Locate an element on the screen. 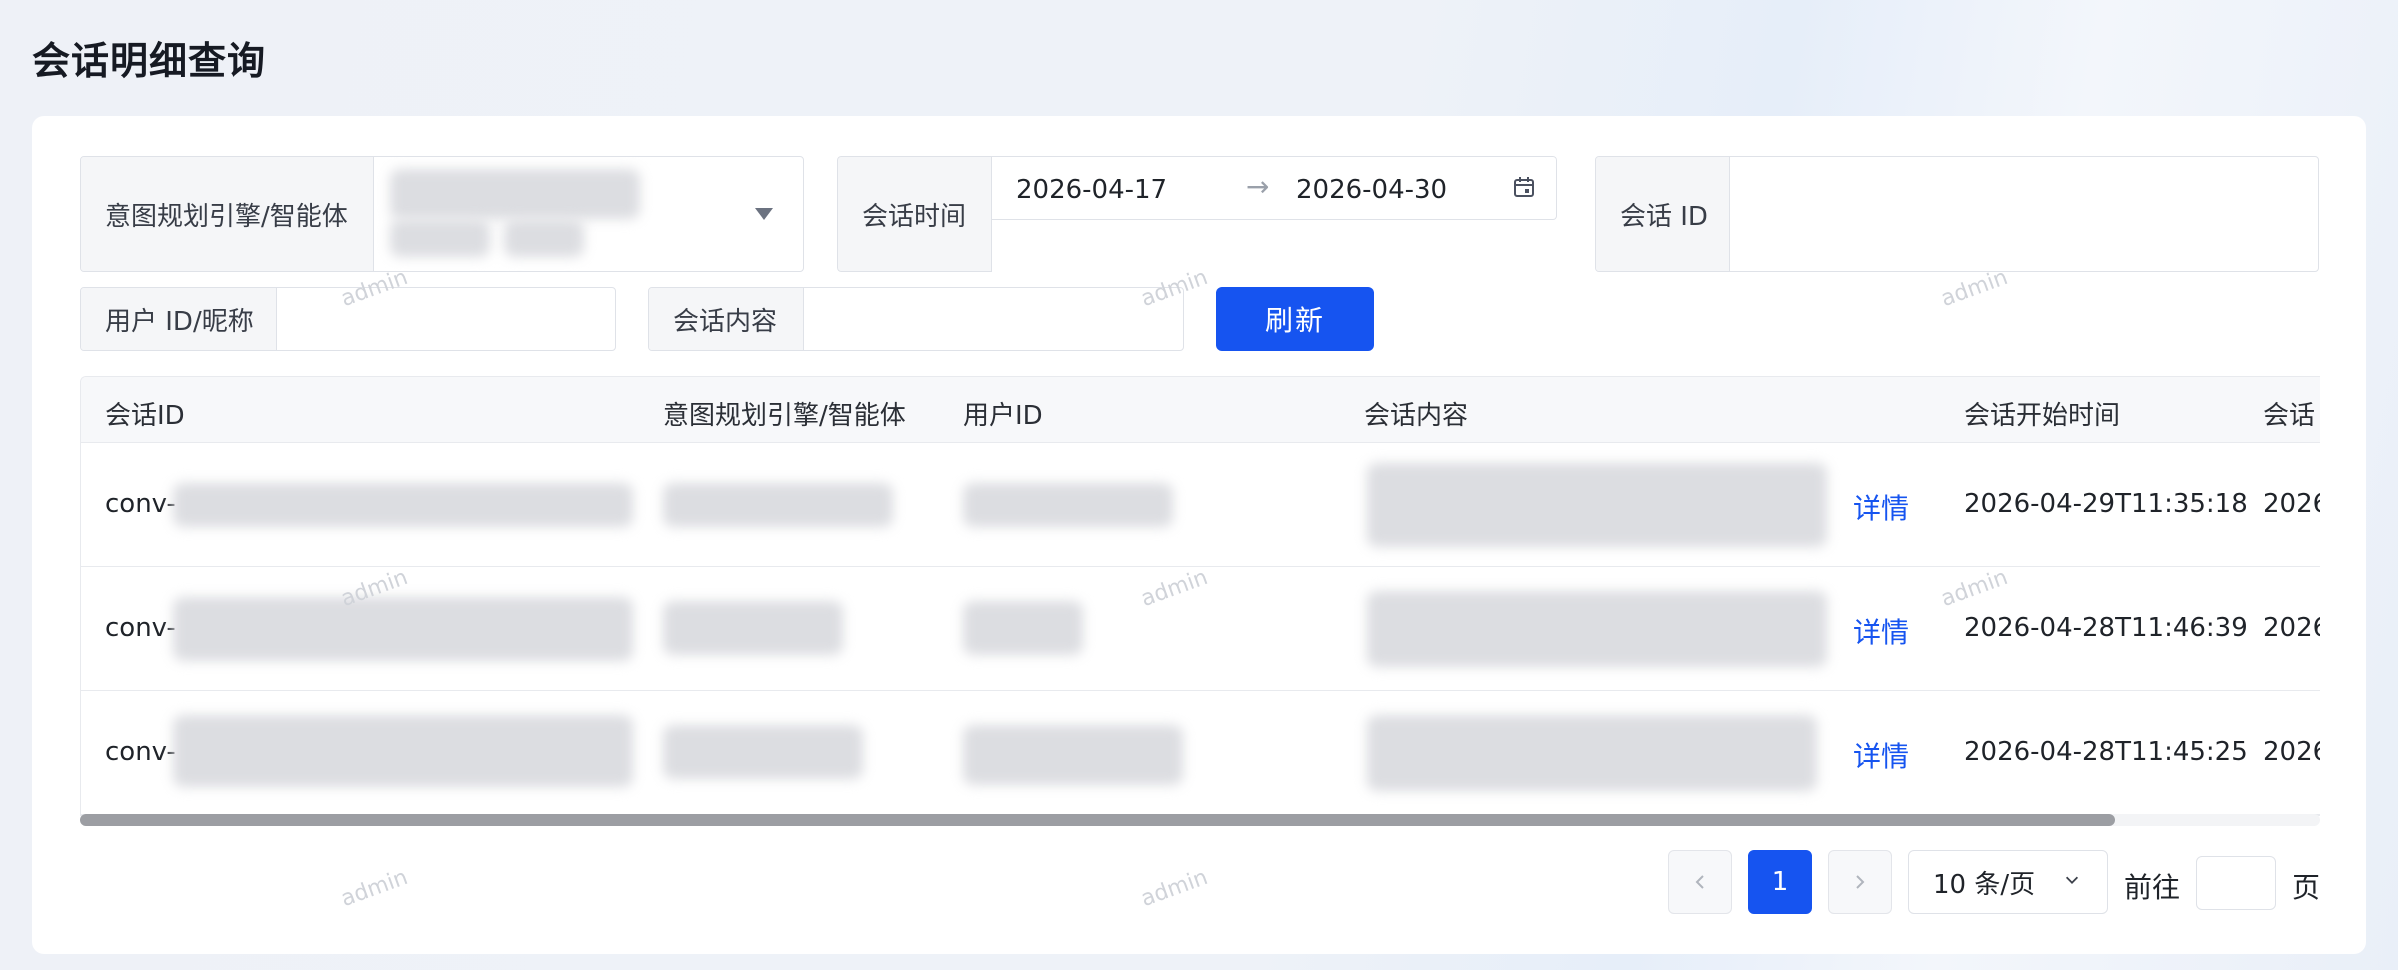 This screenshot has width=2398, height=970. engine-label: 意图规划引擎/智能体 is located at coordinates (227, 214).